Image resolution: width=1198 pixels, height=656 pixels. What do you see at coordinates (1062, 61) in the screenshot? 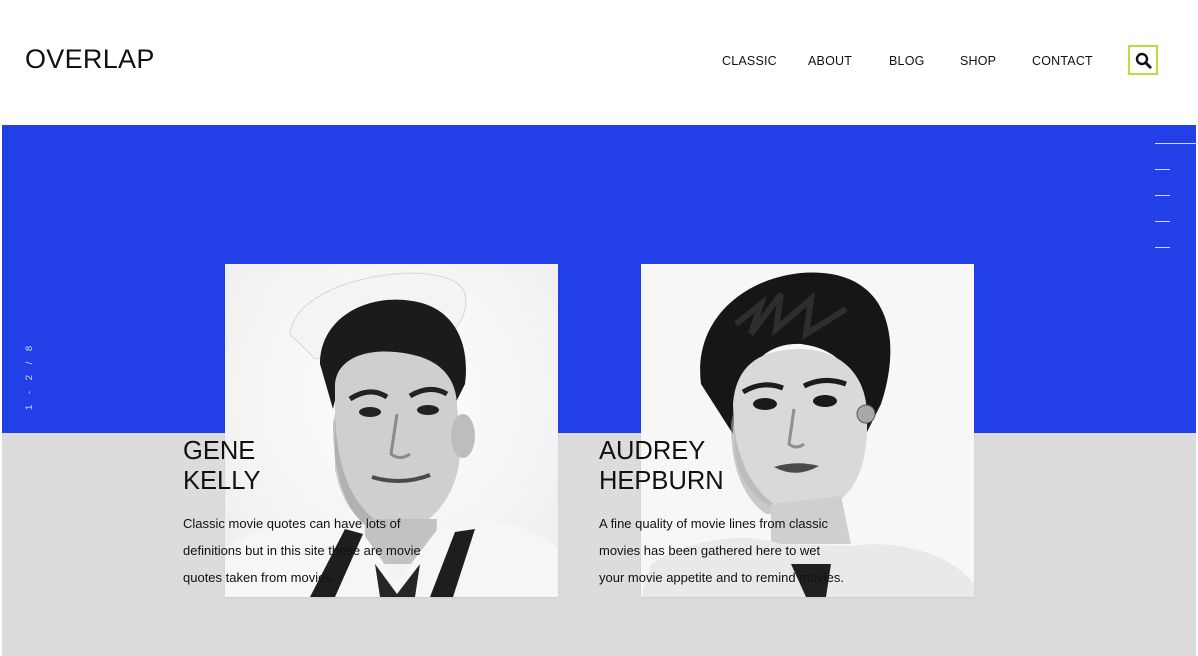
I see `nav-item-contact: CONTACT` at bounding box center [1062, 61].